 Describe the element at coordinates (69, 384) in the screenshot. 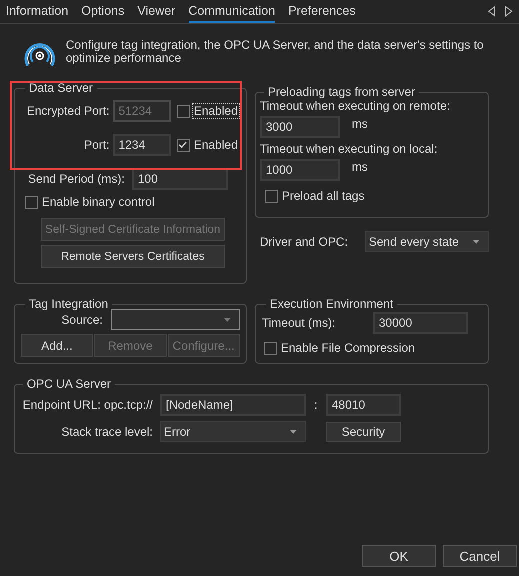

I see `group-title: OPC UA Server` at that location.